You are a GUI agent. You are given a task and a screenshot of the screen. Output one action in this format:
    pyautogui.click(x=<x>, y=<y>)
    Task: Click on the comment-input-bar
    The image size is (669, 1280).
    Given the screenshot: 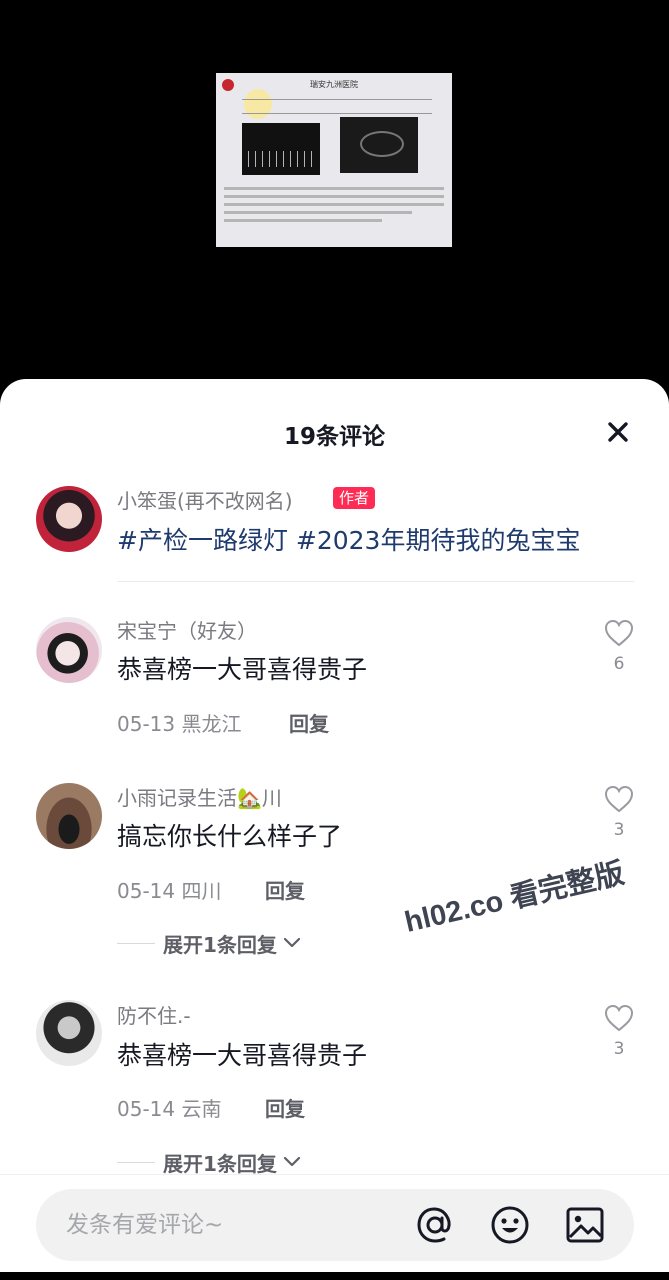 What is the action you would take?
    pyautogui.click(x=334, y=1227)
    